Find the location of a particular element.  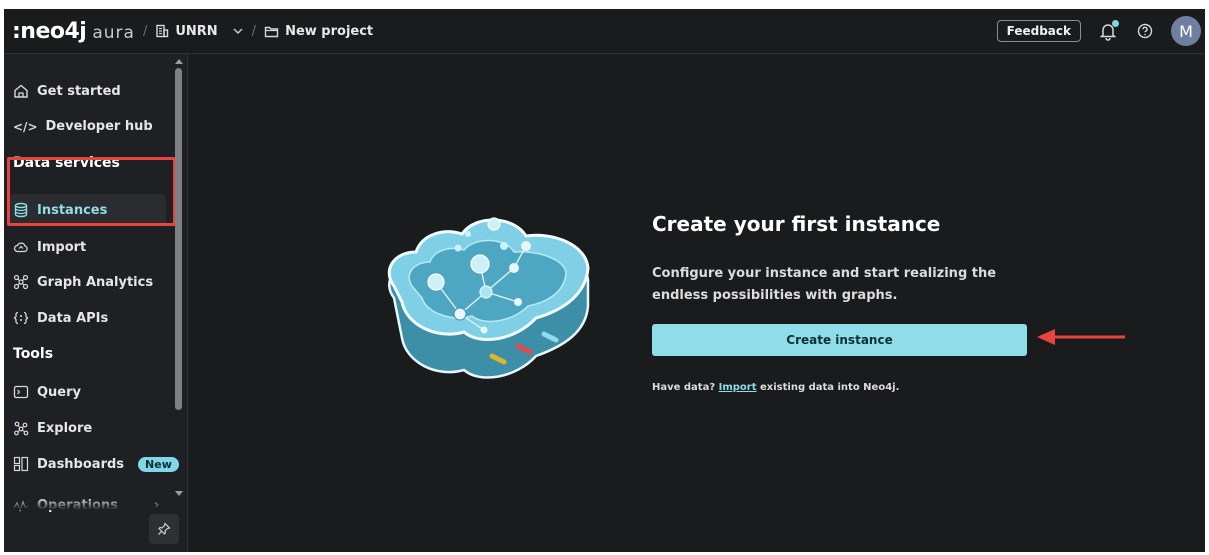

graph-icon is located at coordinates (21, 282).